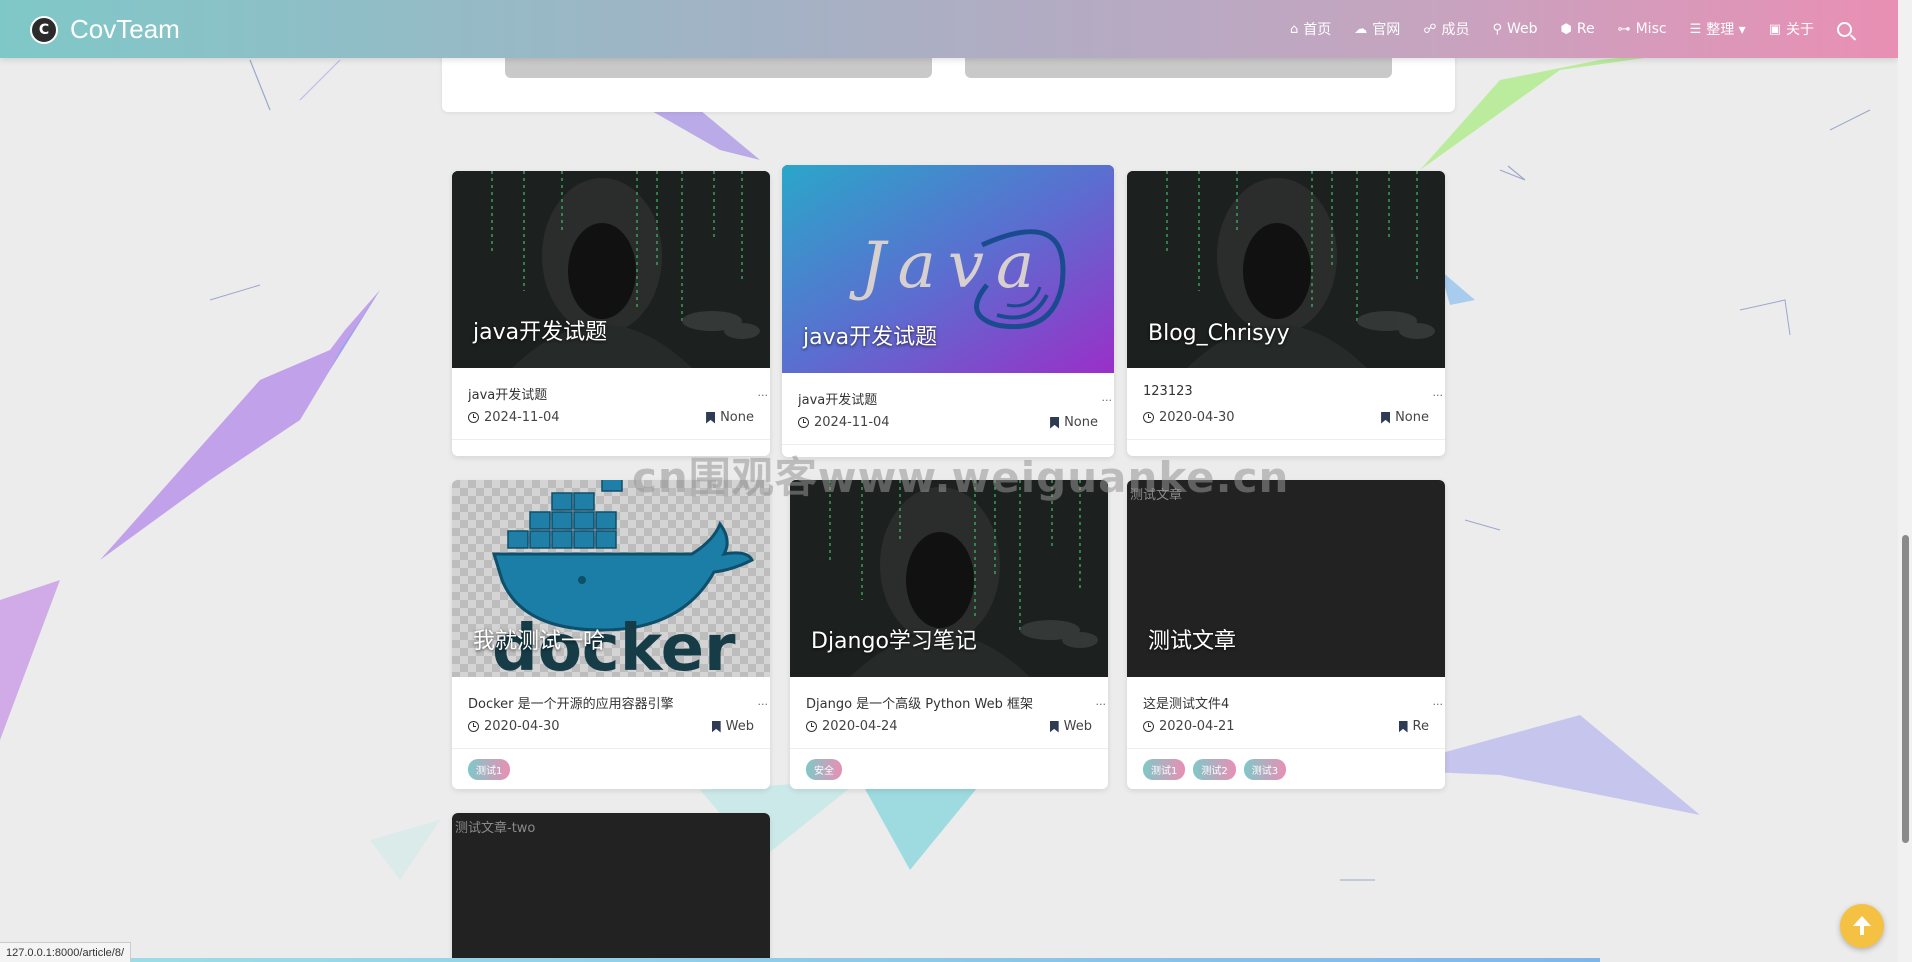  I want to click on card-category: Re, so click(1420, 726).